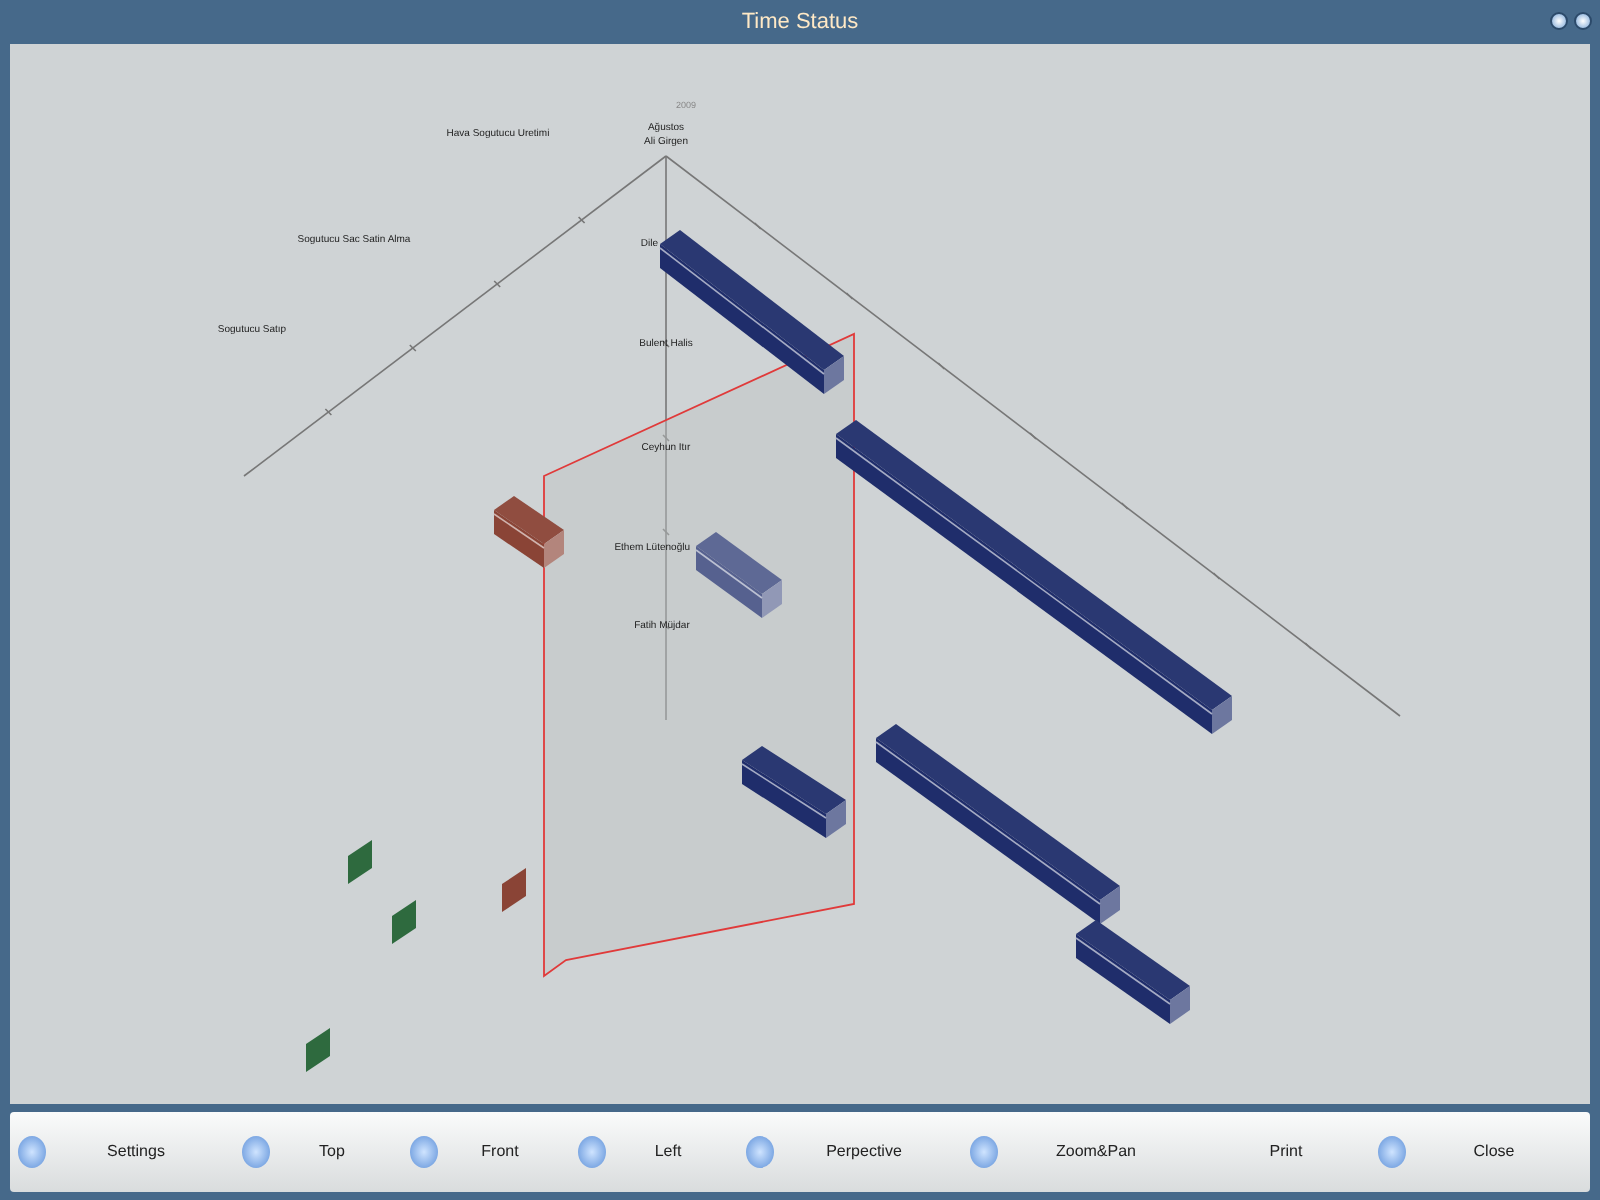 The image size is (1600, 1200). What do you see at coordinates (486, 1152) in the screenshot?
I see `front-view-button: Front` at bounding box center [486, 1152].